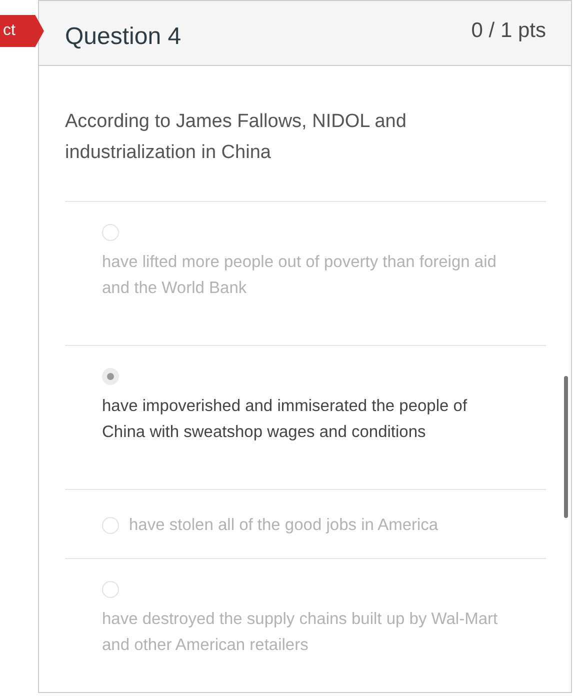 This screenshot has width=574, height=700. What do you see at coordinates (285, 419) in the screenshot?
I see `answer-text: have impoverished and immiserated the people of China with sweatshop wages and conditions` at bounding box center [285, 419].